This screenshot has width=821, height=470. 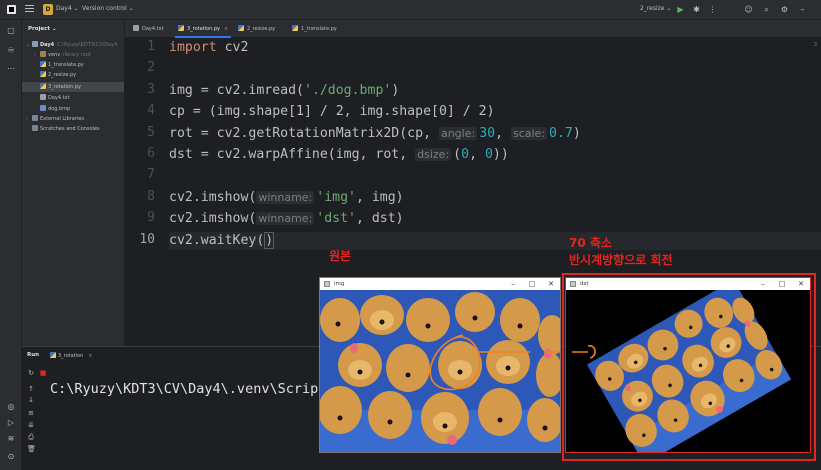 I want to click on rotated-puppies-image, so click(x=688, y=371).